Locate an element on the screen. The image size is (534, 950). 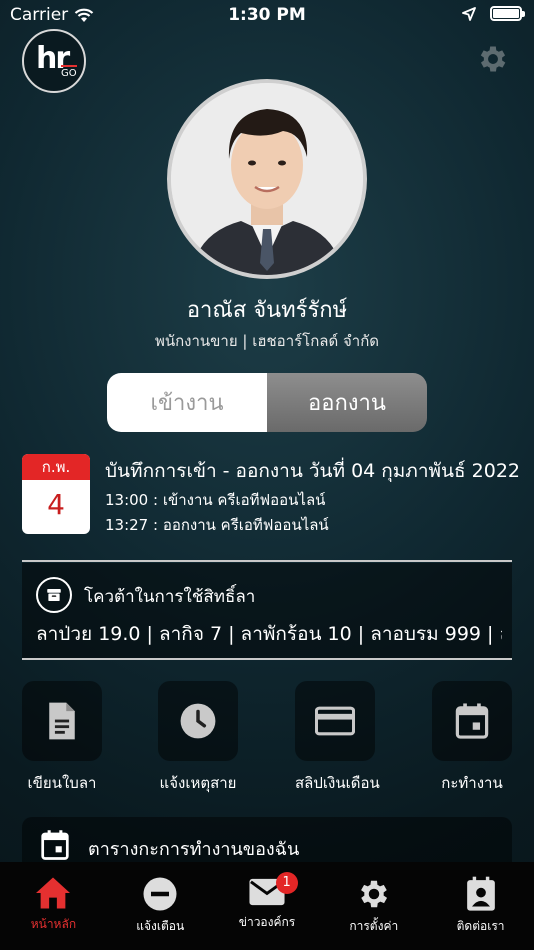
quick-action-leave-request: เขียนใบลา is located at coordinates (62, 738).